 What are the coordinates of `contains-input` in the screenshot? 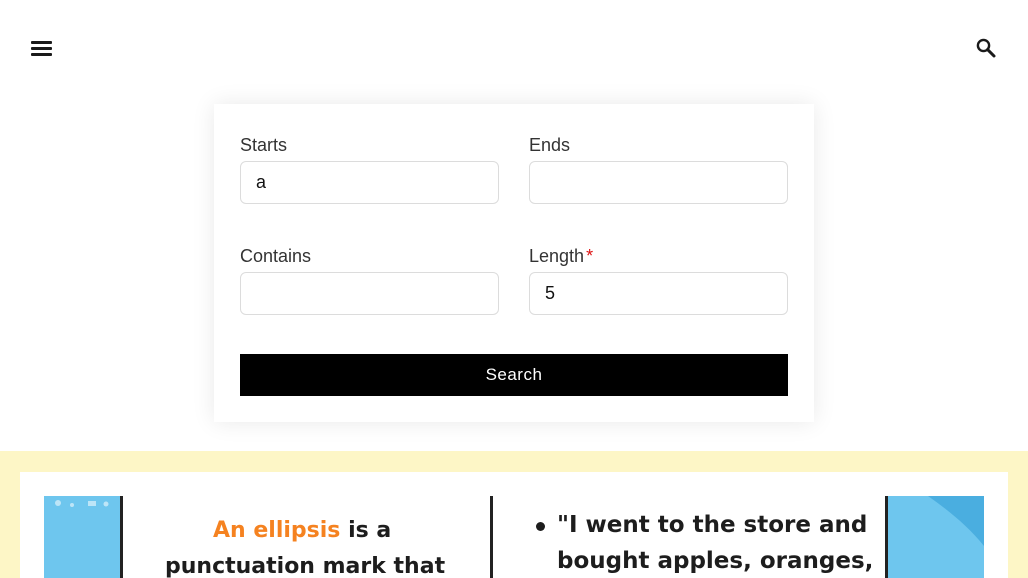 It's located at (369, 293).